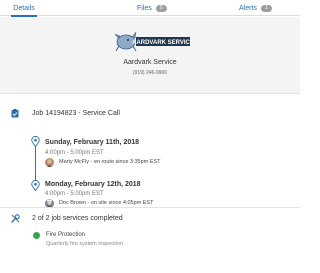 The height and width of the screenshot is (273, 320). Describe the element at coordinates (36, 235) in the screenshot. I see `service-status-complete-icon` at that location.